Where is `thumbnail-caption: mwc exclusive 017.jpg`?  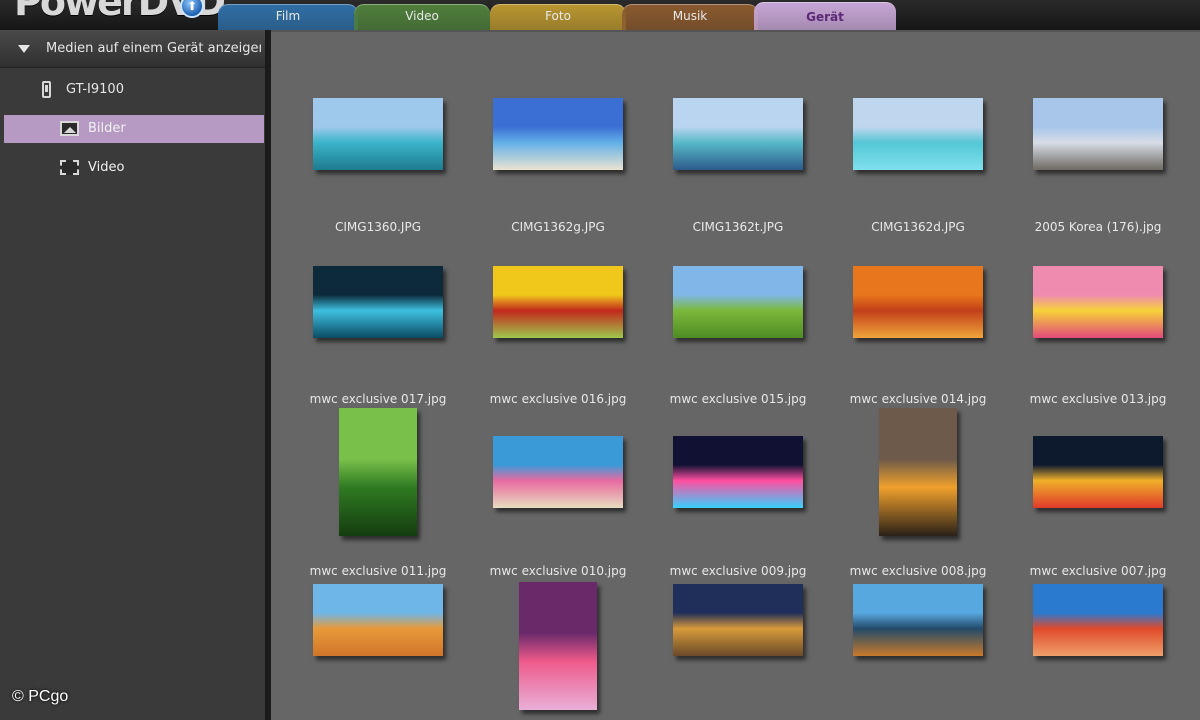
thumbnail-caption: mwc exclusive 017.jpg is located at coordinates (378, 399).